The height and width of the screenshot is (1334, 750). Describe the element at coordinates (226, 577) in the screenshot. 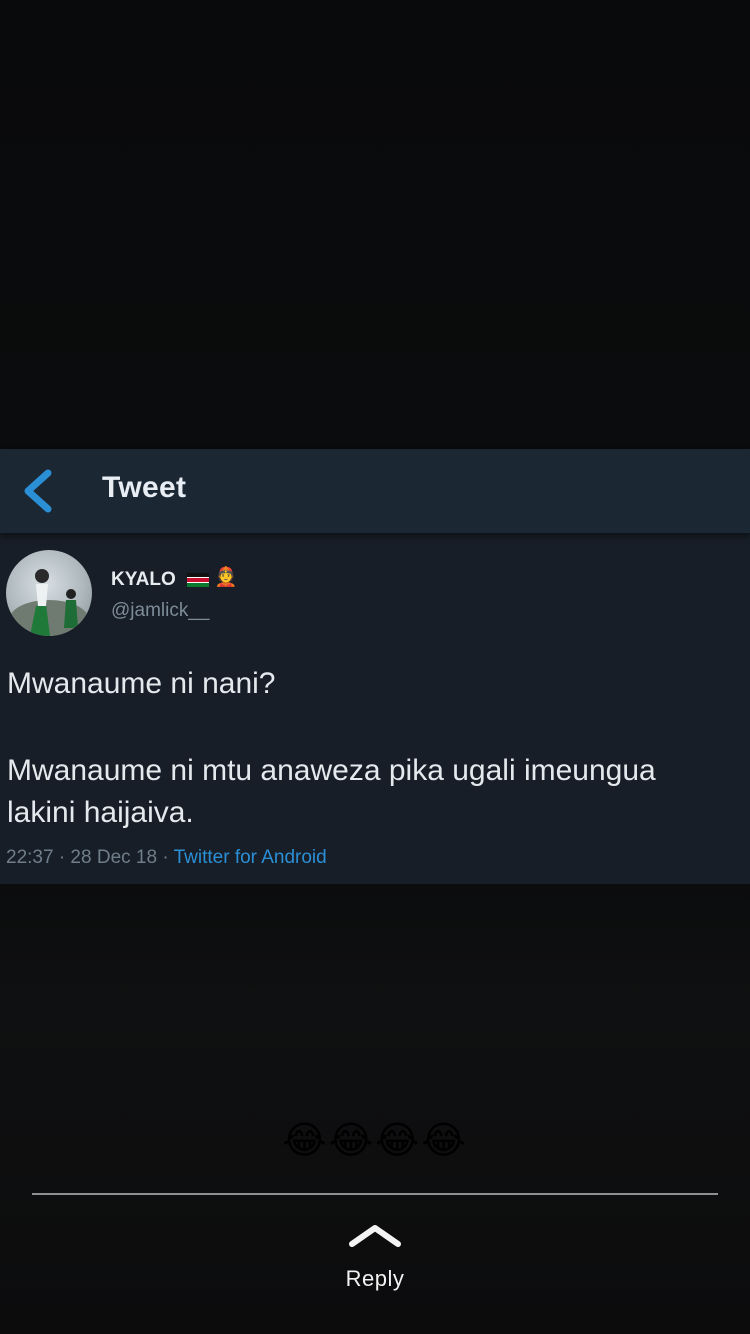

I see `person-emoji-icon: 👲` at that location.